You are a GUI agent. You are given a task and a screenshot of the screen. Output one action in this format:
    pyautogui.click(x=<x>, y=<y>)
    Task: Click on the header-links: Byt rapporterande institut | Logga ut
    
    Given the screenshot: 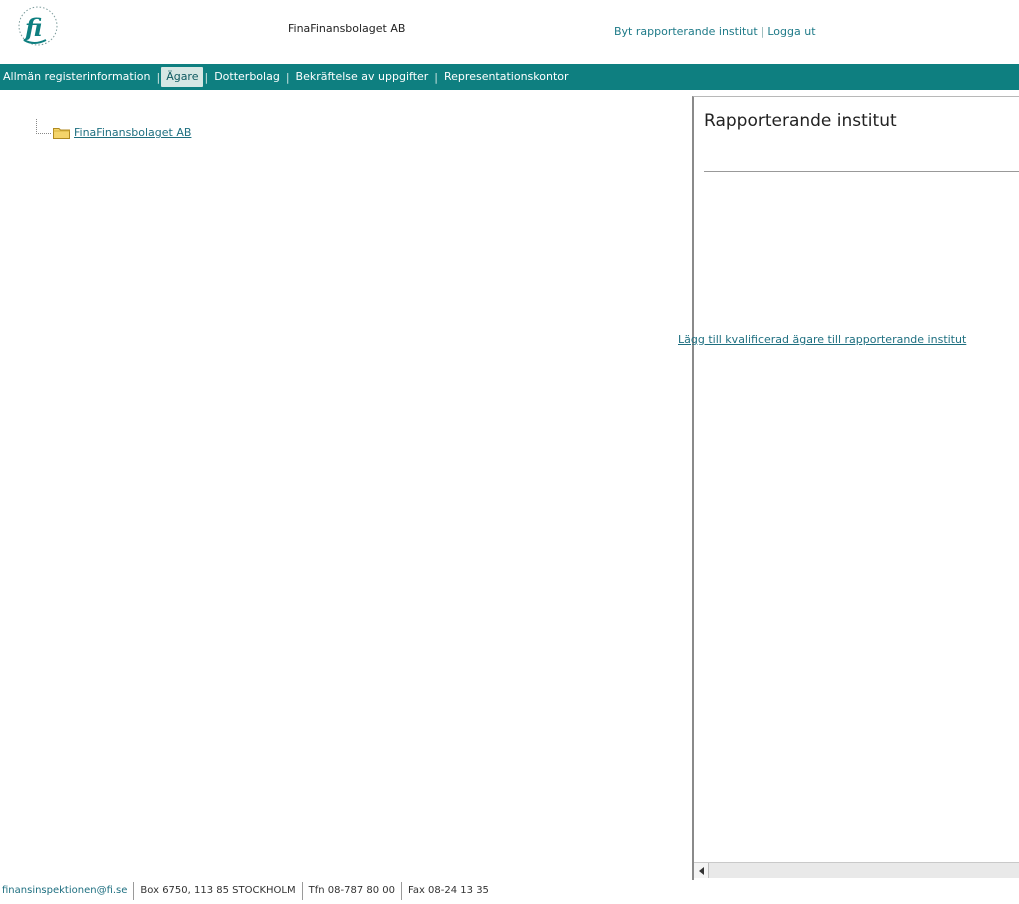 What is the action you would take?
    pyautogui.click(x=715, y=31)
    